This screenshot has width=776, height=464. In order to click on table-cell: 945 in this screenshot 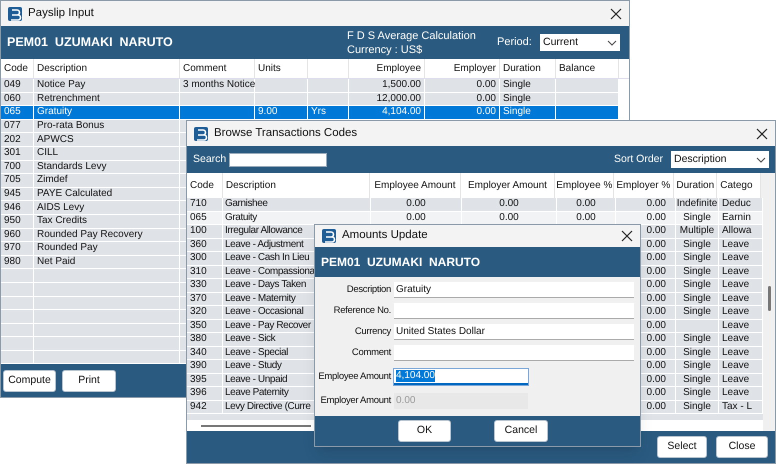, I will do `click(12, 194)`.